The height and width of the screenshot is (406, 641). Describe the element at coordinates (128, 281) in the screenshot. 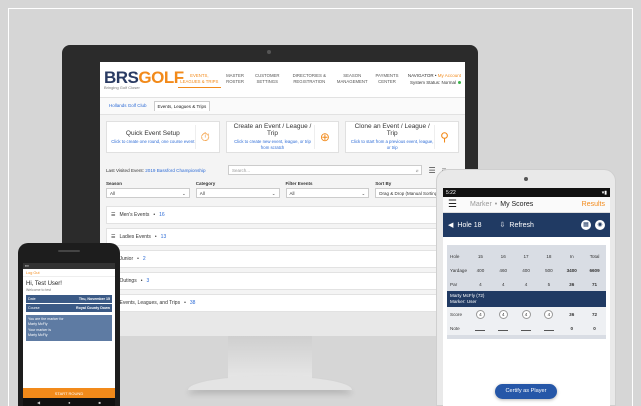

I see `group-name: Outings` at that location.